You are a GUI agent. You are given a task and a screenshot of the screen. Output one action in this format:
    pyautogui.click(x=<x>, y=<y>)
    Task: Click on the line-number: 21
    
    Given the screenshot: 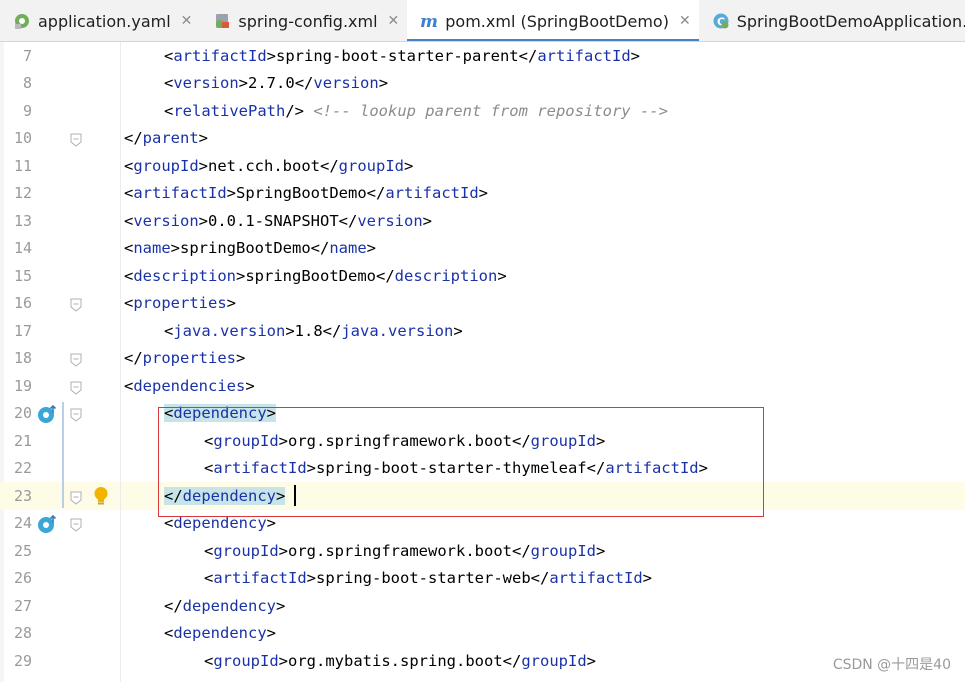 What is the action you would take?
    pyautogui.click(x=16, y=442)
    